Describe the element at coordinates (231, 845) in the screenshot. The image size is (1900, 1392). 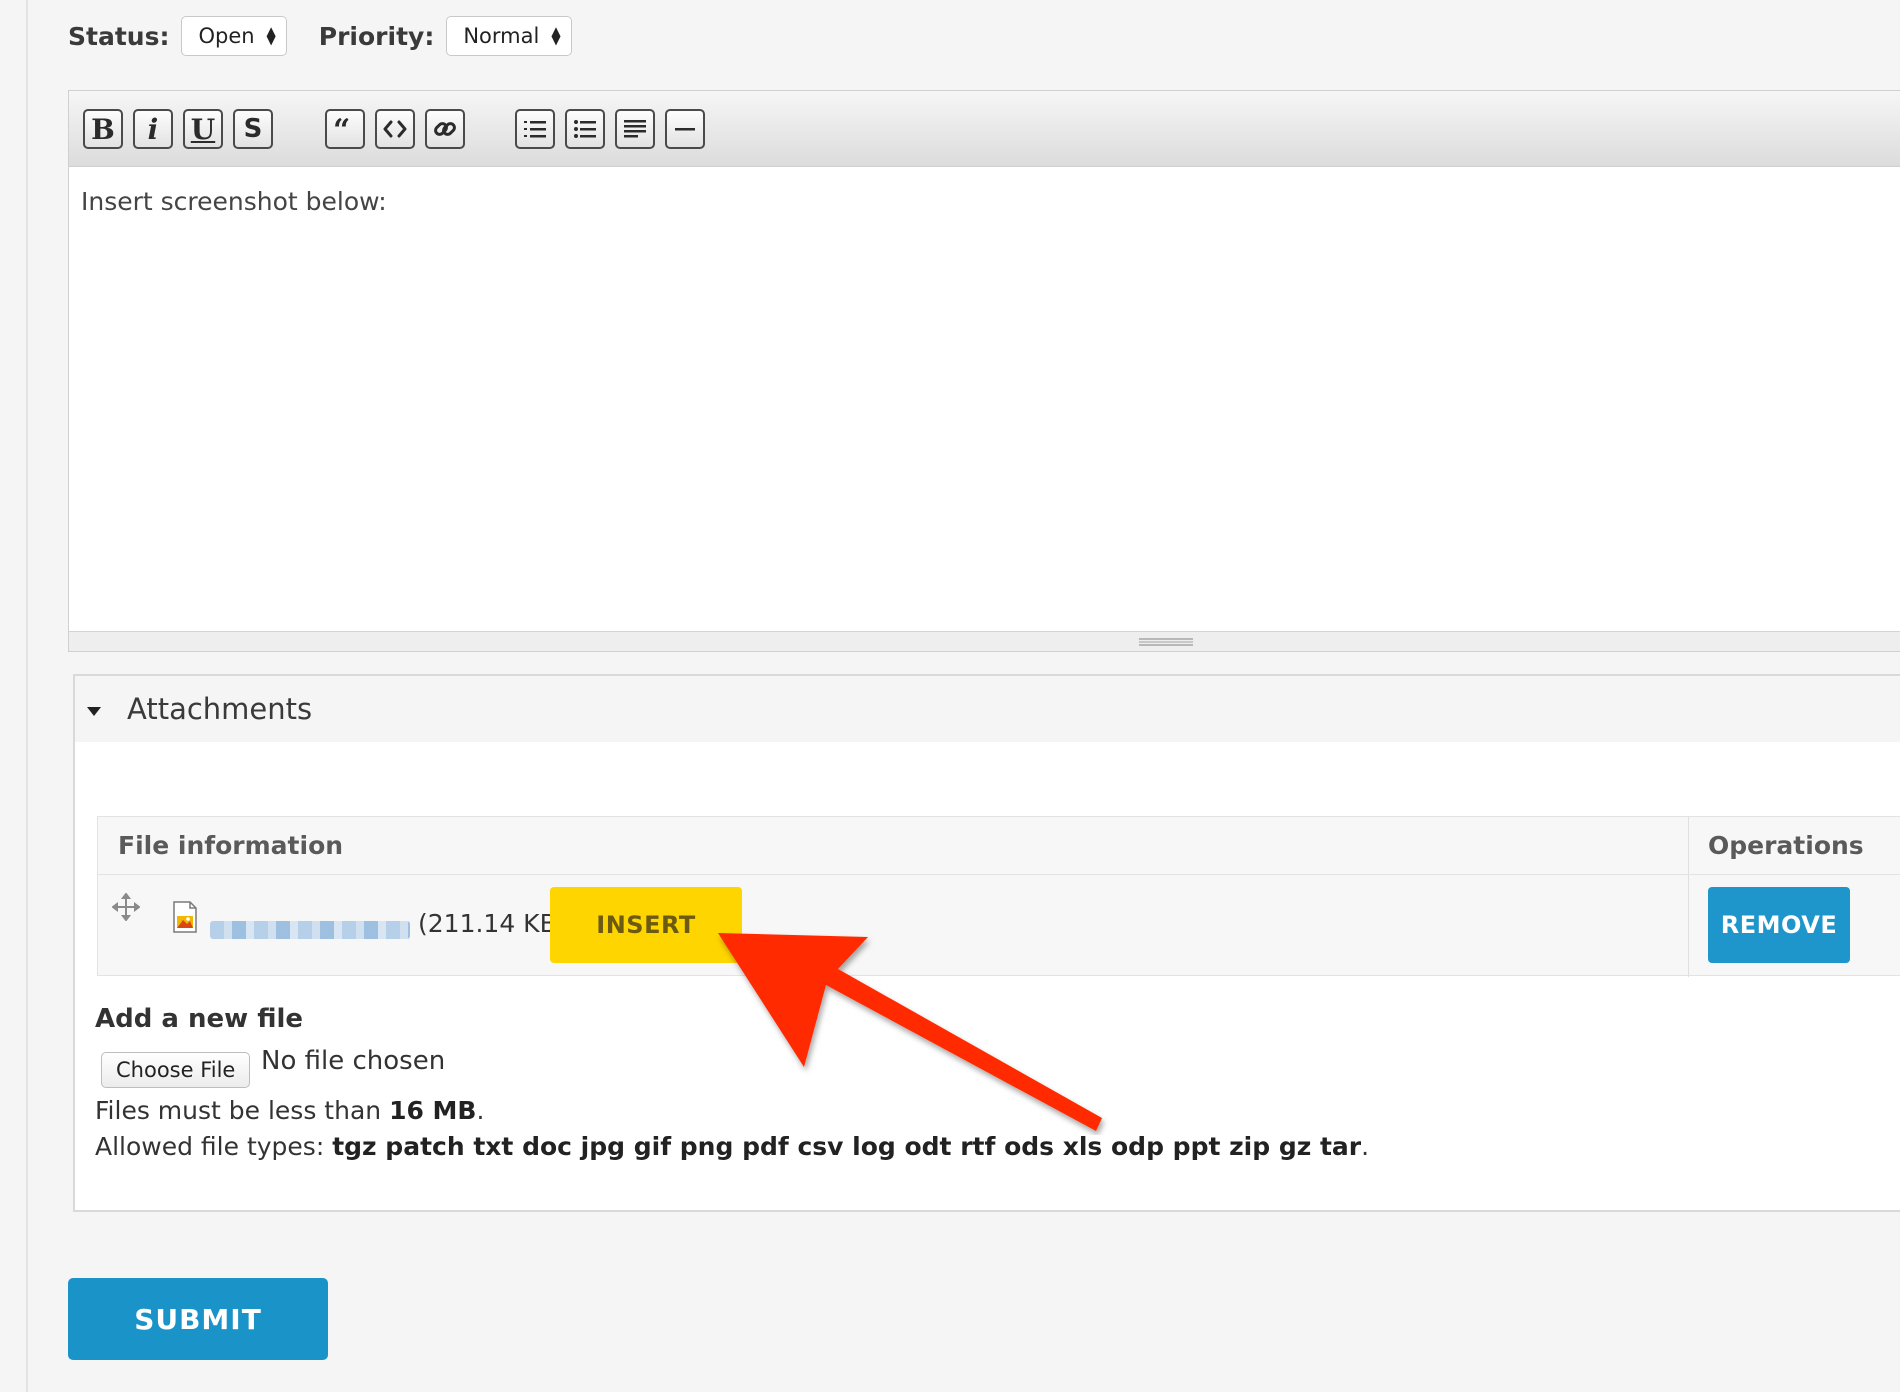
I see `column-header-file-information: File information` at that location.